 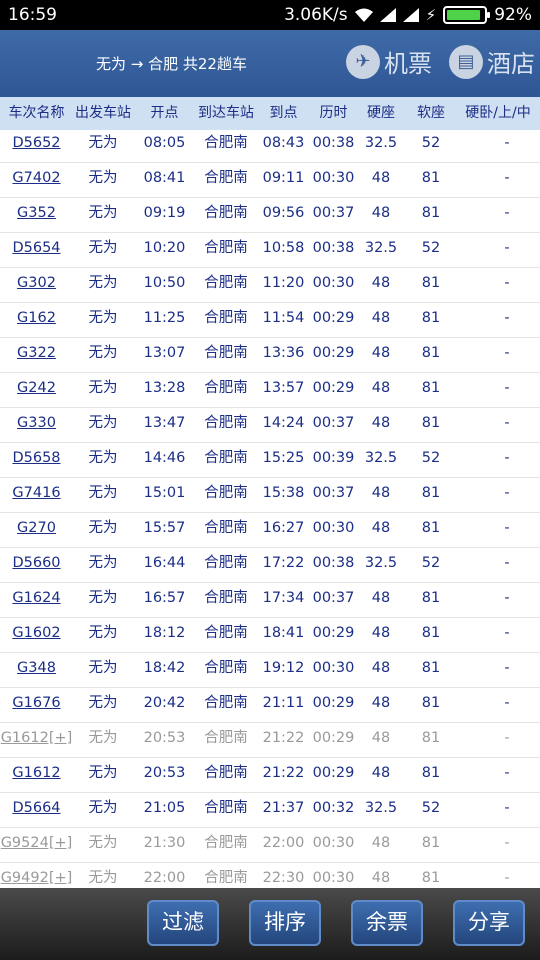 What do you see at coordinates (36, 390) in the screenshot?
I see `cell-train: G242` at bounding box center [36, 390].